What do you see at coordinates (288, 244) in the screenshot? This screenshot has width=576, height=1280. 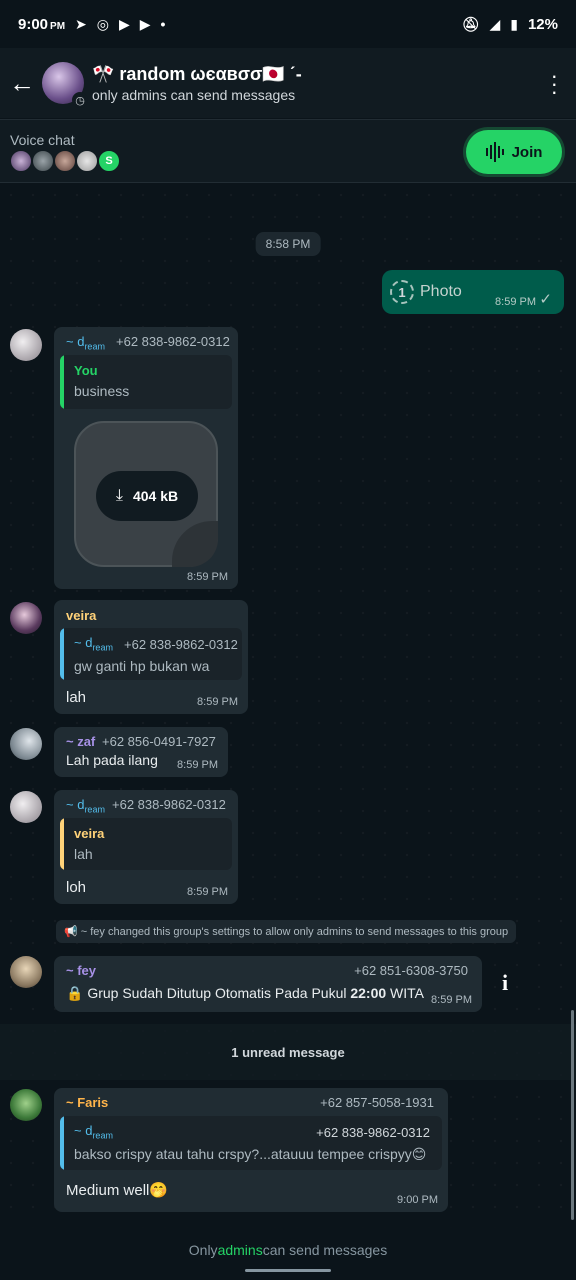 I see `date-time-chip: 8:58 PM` at bounding box center [288, 244].